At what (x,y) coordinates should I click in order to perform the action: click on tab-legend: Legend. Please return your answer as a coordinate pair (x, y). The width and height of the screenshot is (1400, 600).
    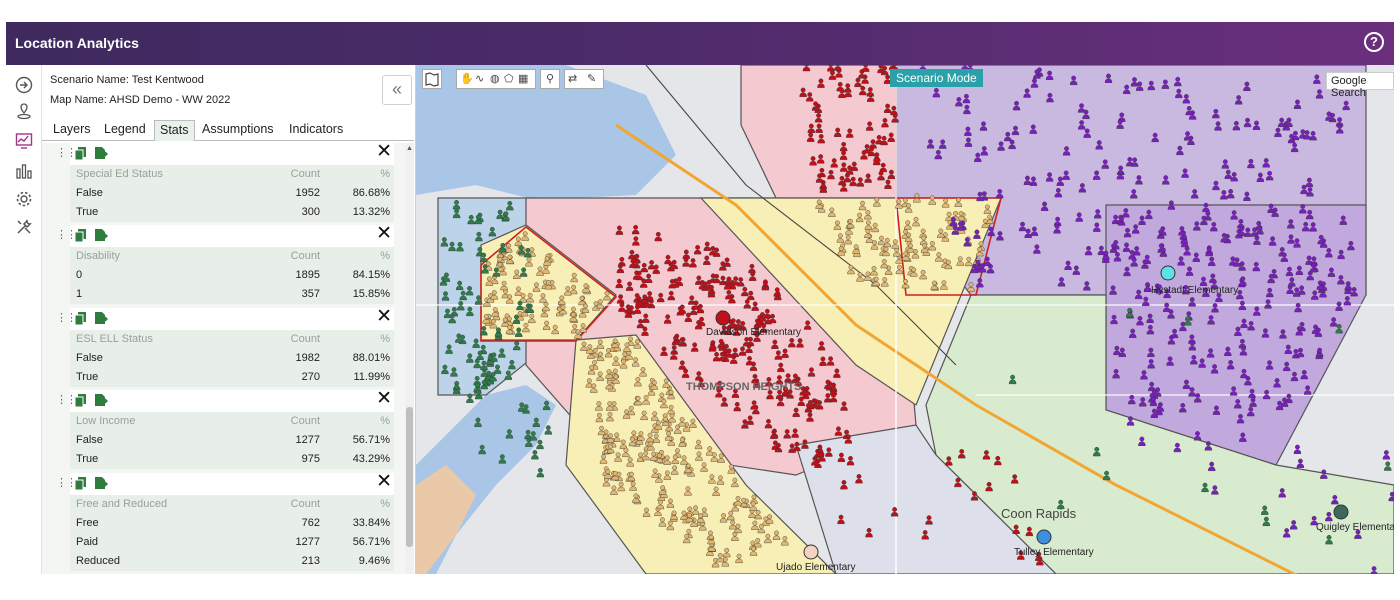
    Looking at the image, I should click on (125, 130).